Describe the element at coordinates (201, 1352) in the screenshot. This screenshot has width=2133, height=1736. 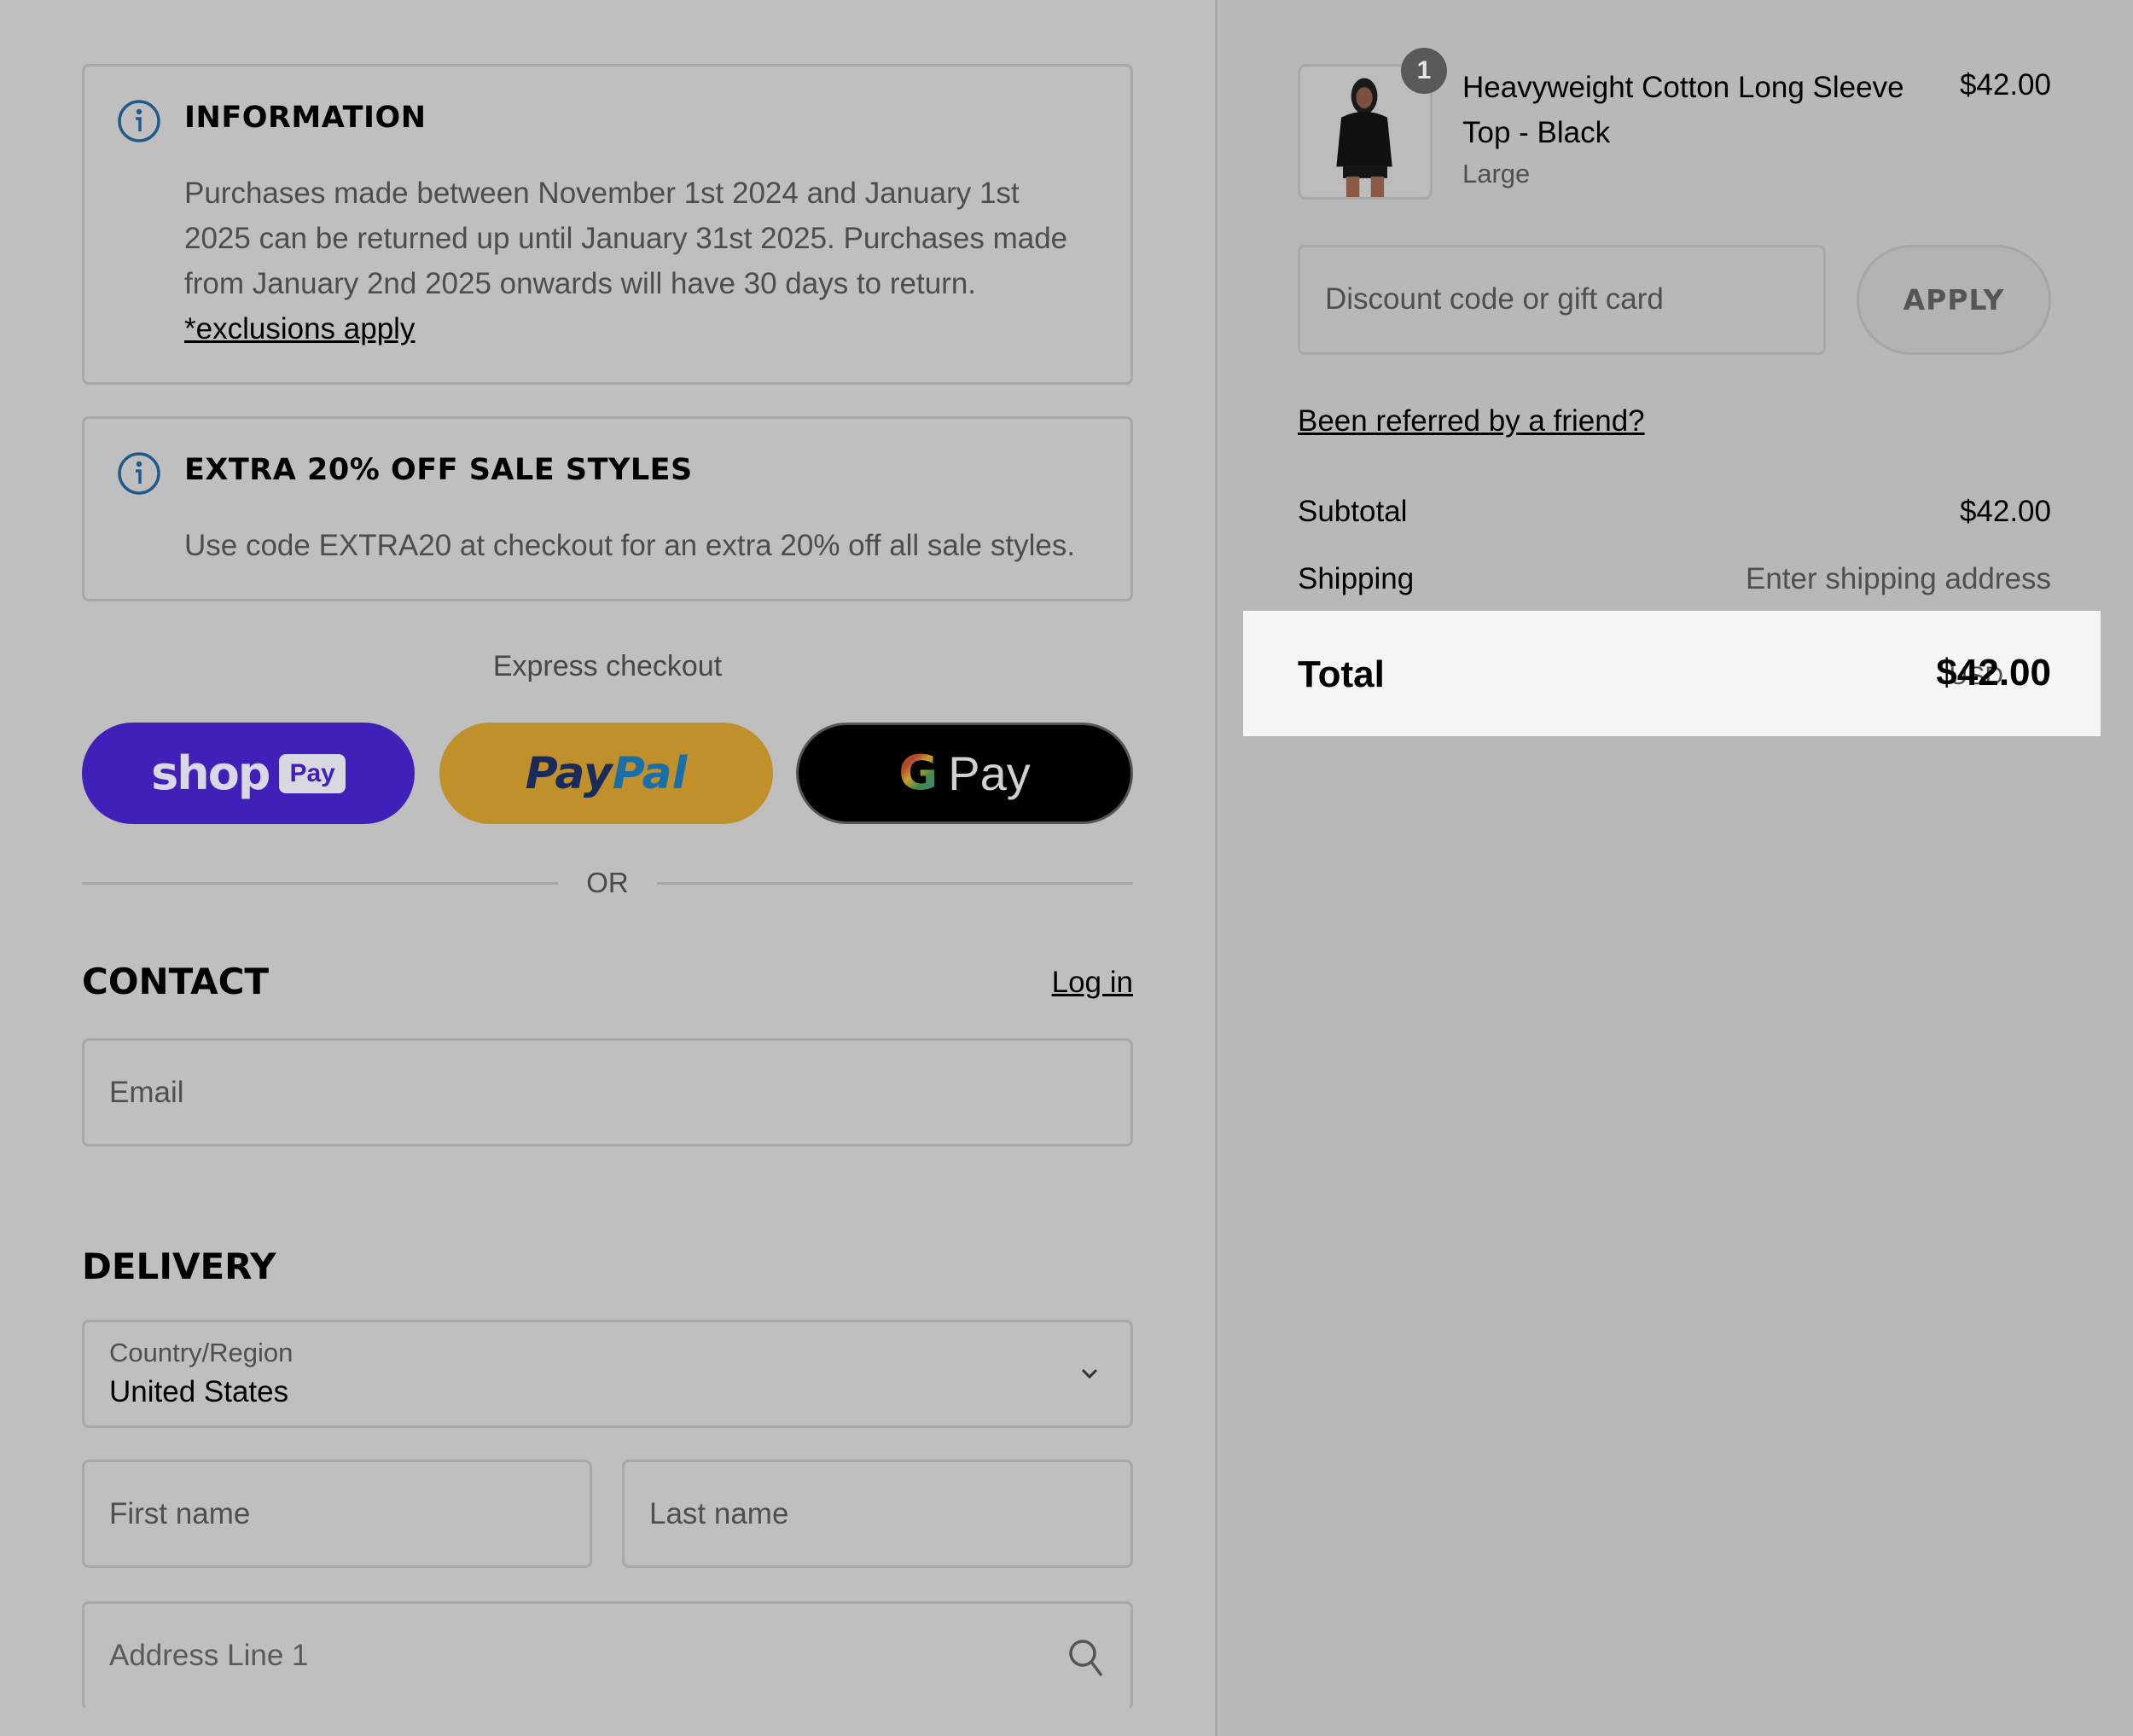
I see `country-region-label: Country/Region` at that location.